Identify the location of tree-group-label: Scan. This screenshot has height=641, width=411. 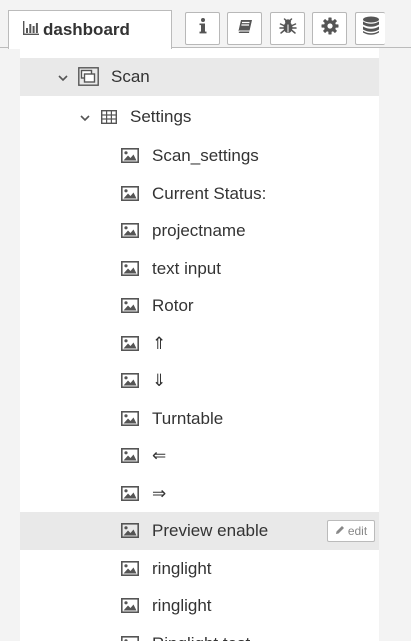
(130, 76).